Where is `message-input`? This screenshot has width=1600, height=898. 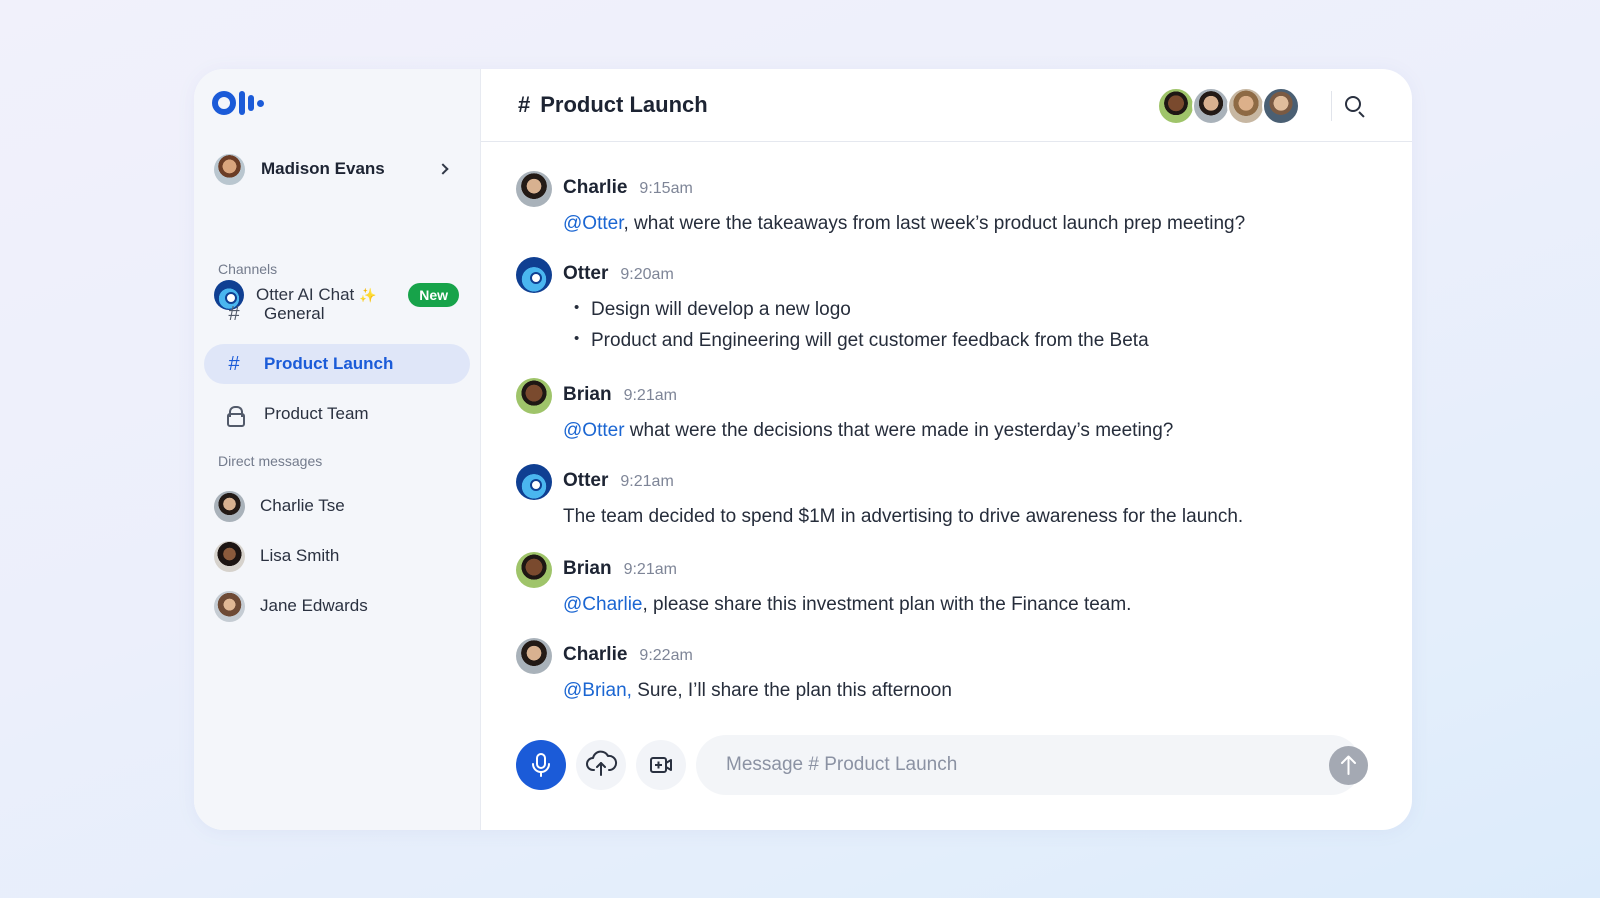 message-input is located at coordinates (1028, 765).